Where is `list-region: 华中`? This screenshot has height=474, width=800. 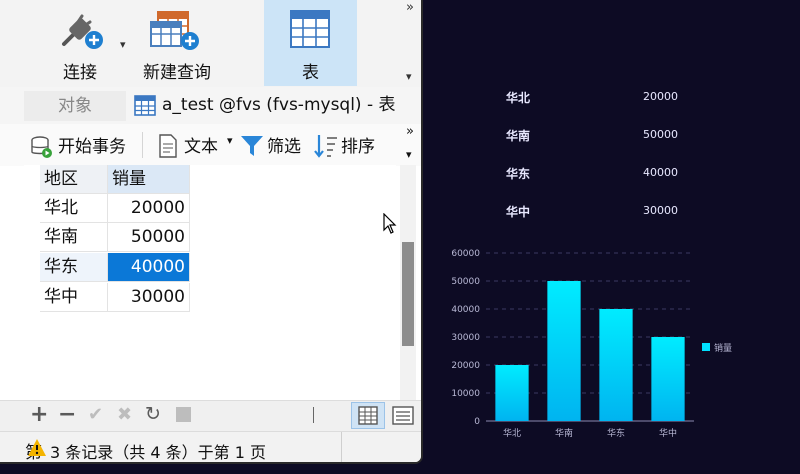 list-region: 华中 is located at coordinates (518, 212).